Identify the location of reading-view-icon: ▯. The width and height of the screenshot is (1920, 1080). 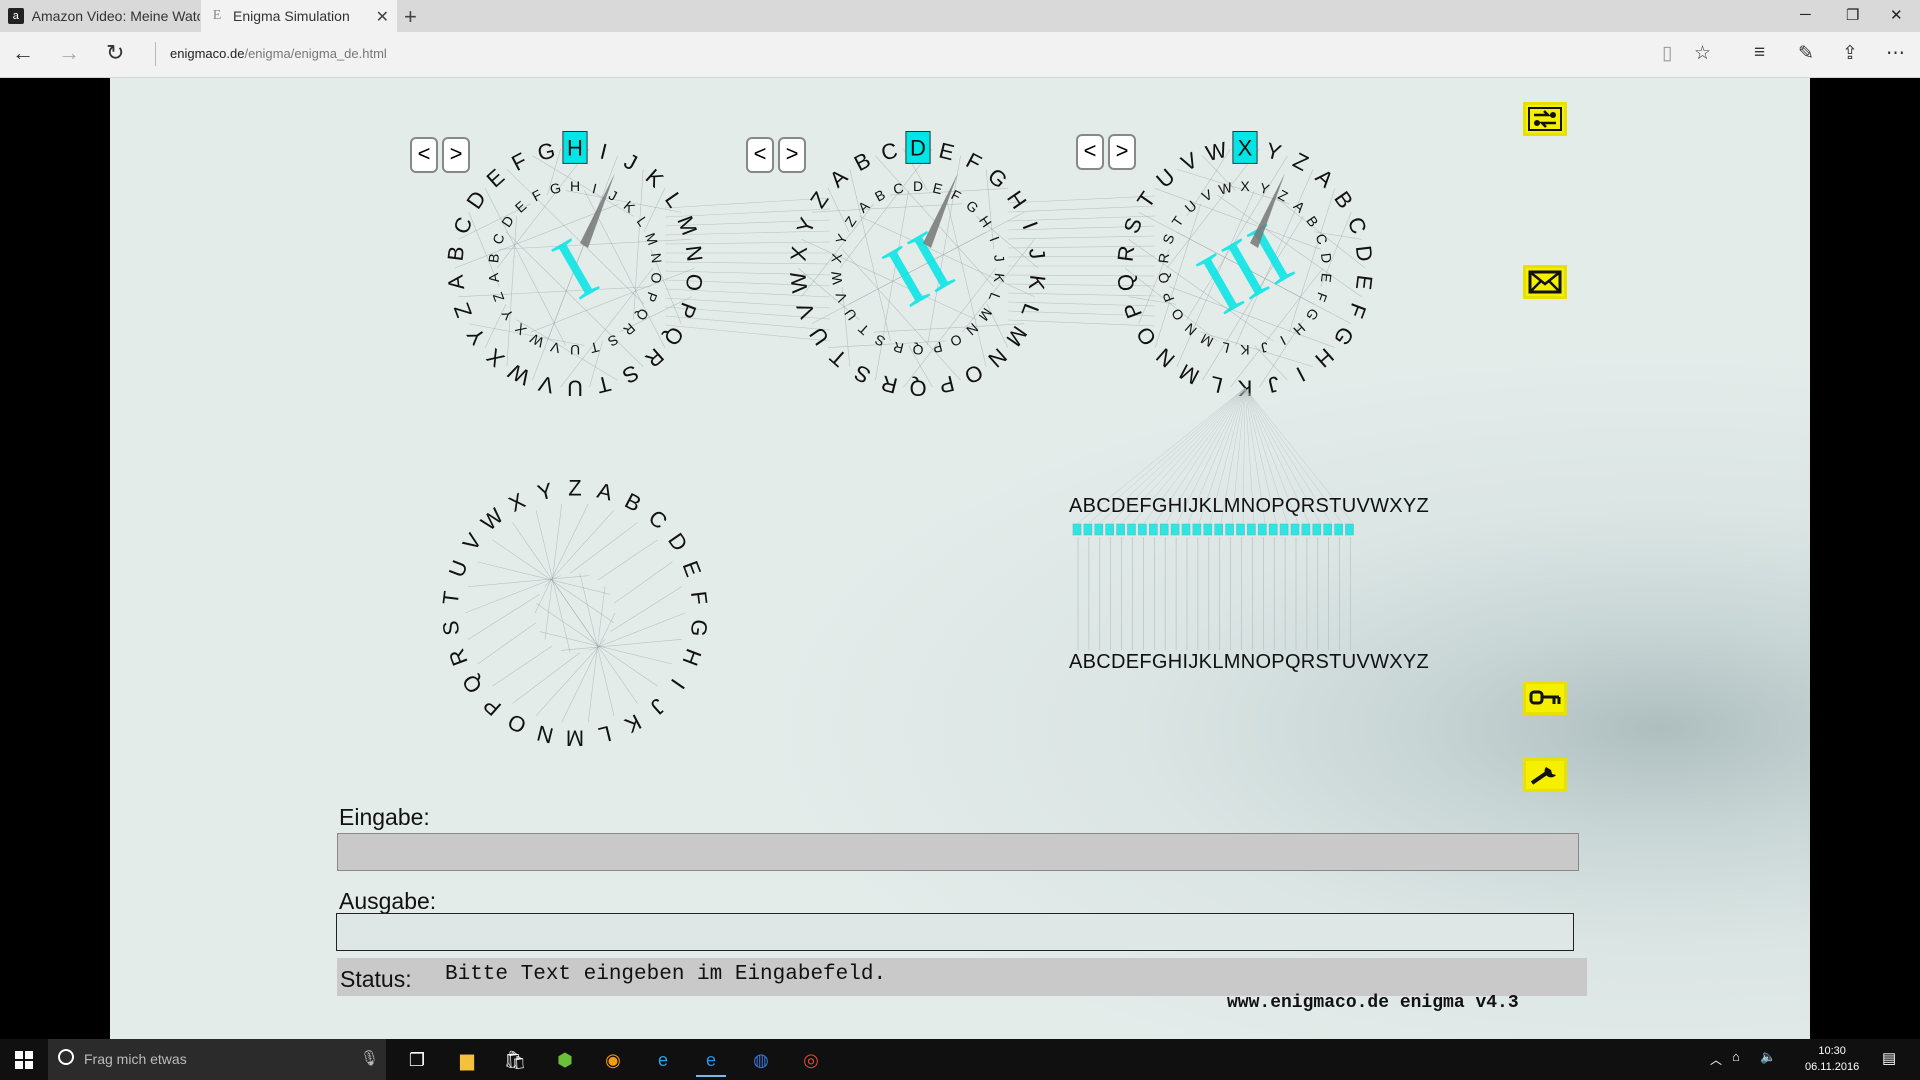
(1667, 53).